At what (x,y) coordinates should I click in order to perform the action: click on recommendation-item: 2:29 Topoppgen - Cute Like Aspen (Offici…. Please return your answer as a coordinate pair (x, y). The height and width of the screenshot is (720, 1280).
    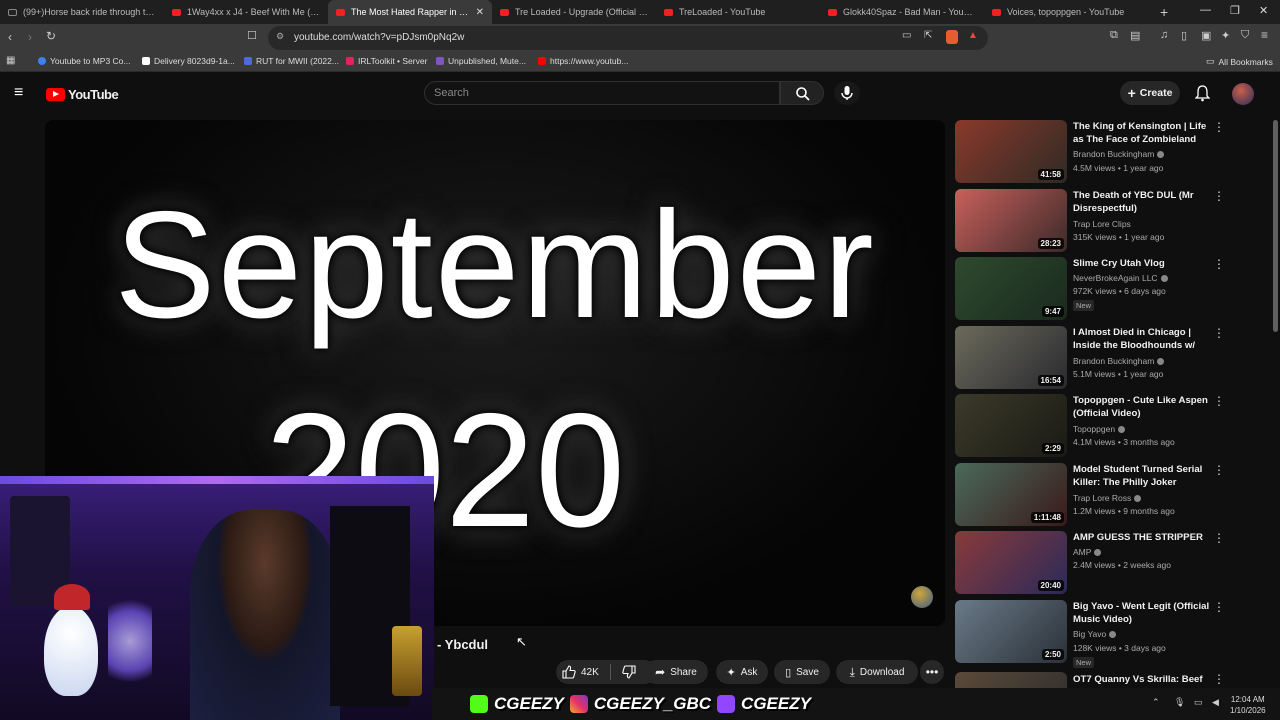
    Looking at the image, I should click on (1095, 426).